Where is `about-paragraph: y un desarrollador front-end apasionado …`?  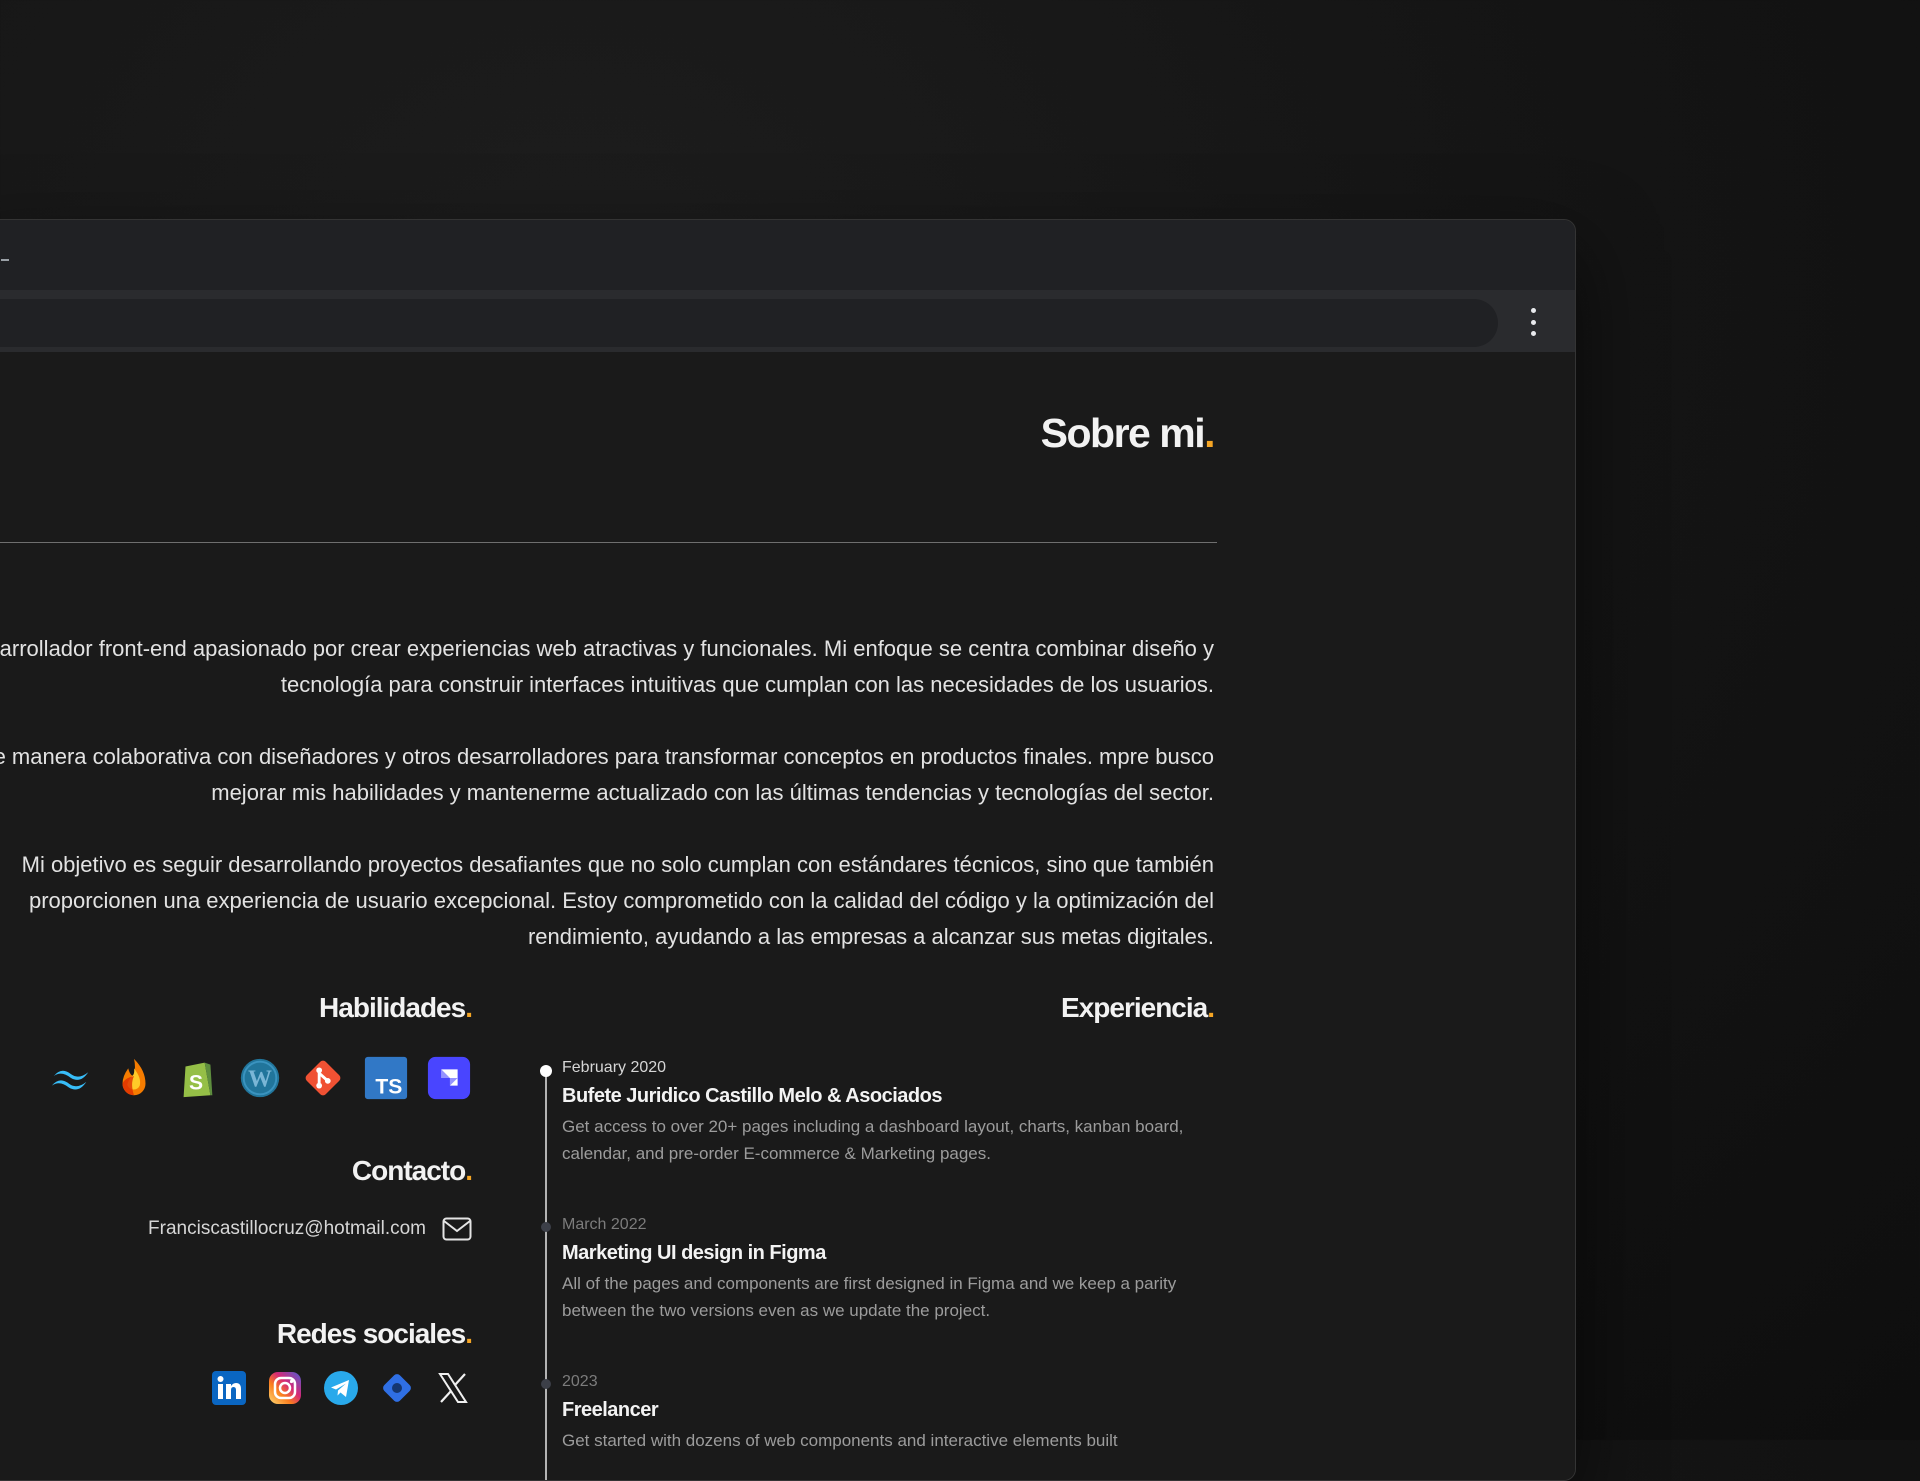
about-paragraph: y un desarrollador front-end apasionado … is located at coordinates (607, 666).